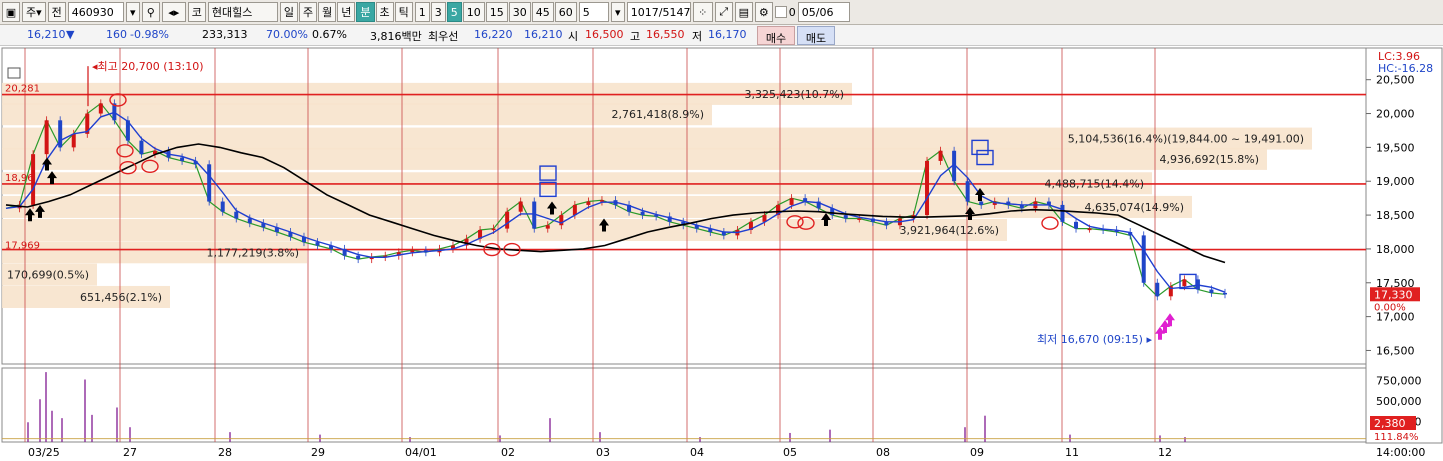 The height and width of the screenshot is (461, 1443). What do you see at coordinates (1395, 215) in the screenshot?
I see `y-tick-label: 18,500` at bounding box center [1395, 215].